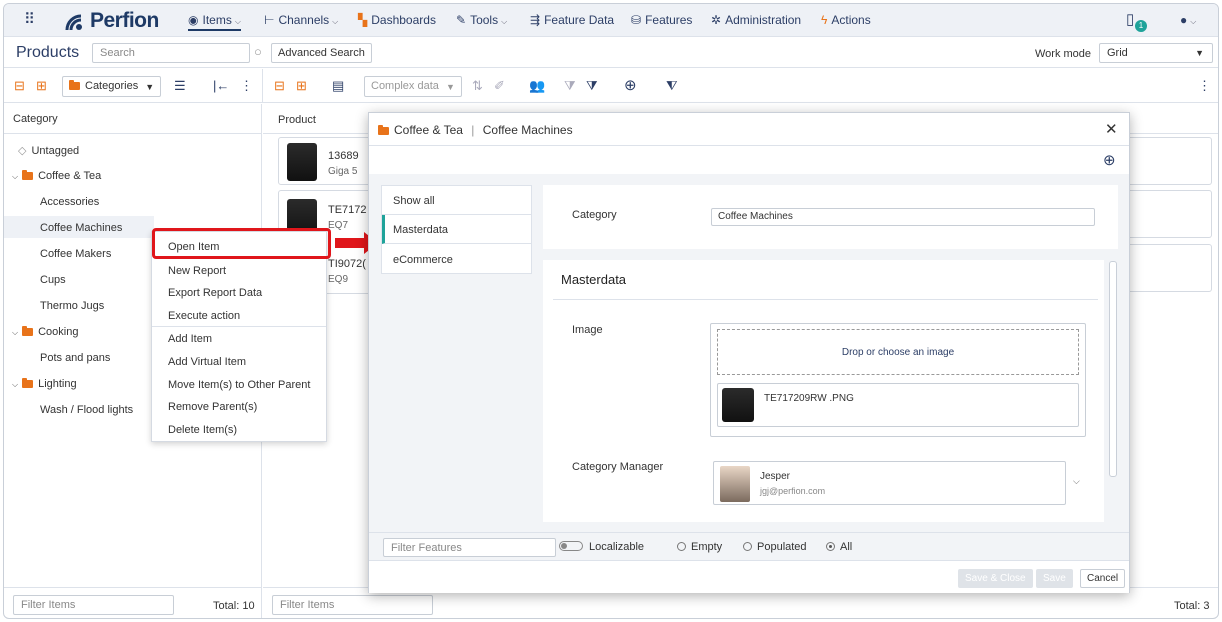 Image resolution: width=1222 pixels, height=622 pixels. What do you see at coordinates (592, 86) in the screenshot?
I see `filter-check-icon: ⧩` at bounding box center [592, 86].